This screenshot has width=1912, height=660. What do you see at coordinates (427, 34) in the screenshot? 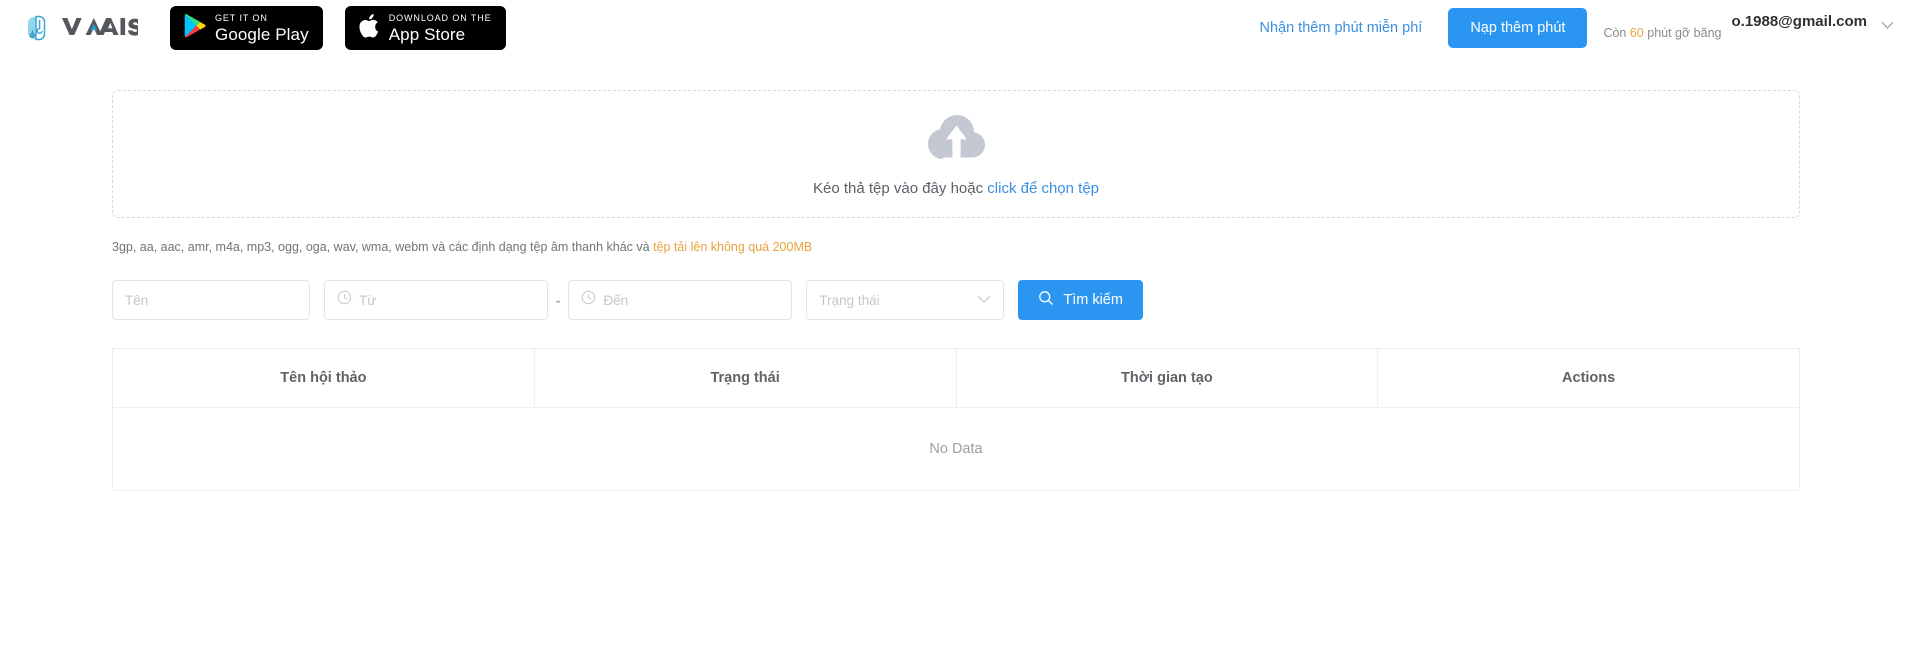
I see `app-store-badge-label: App Store` at bounding box center [427, 34].